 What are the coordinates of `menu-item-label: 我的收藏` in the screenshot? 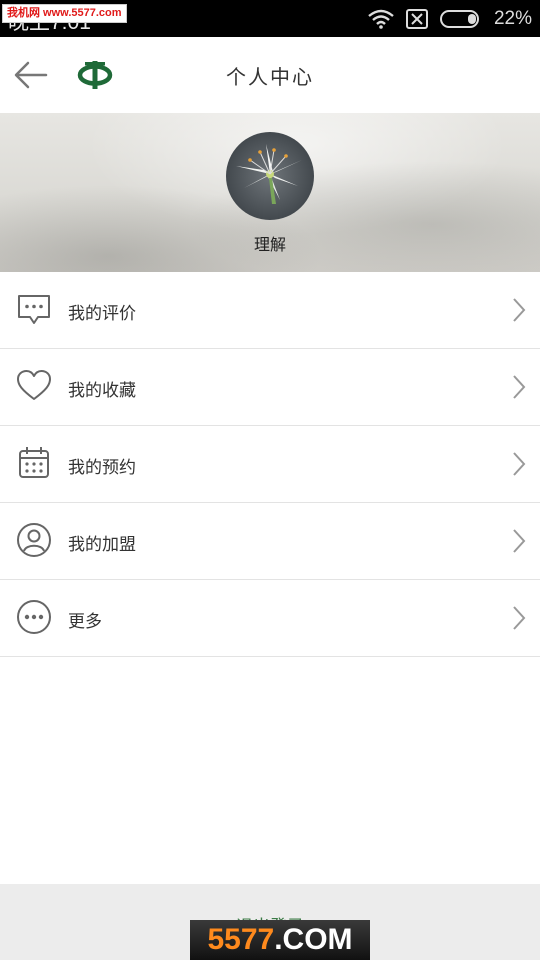 It's located at (102, 391).